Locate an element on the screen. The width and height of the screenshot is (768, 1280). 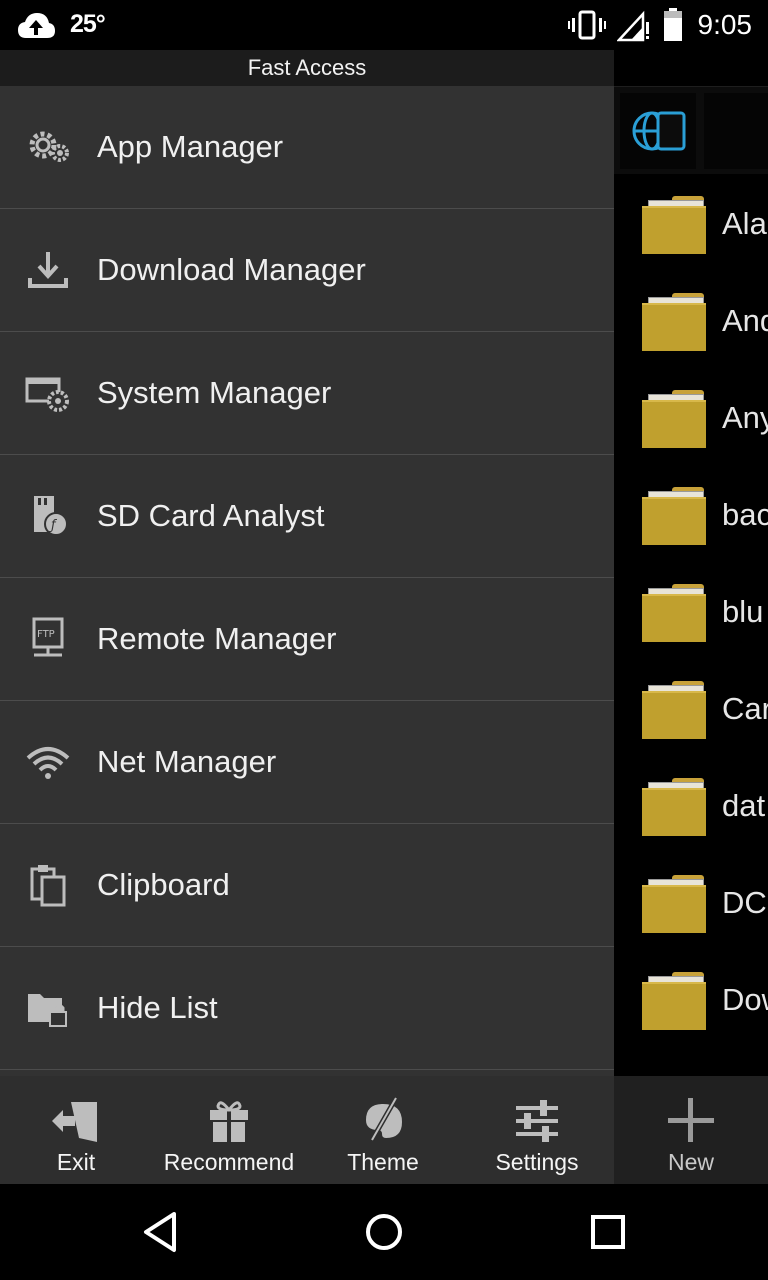
exit-button: Exit is located at coordinates (76, 1130).